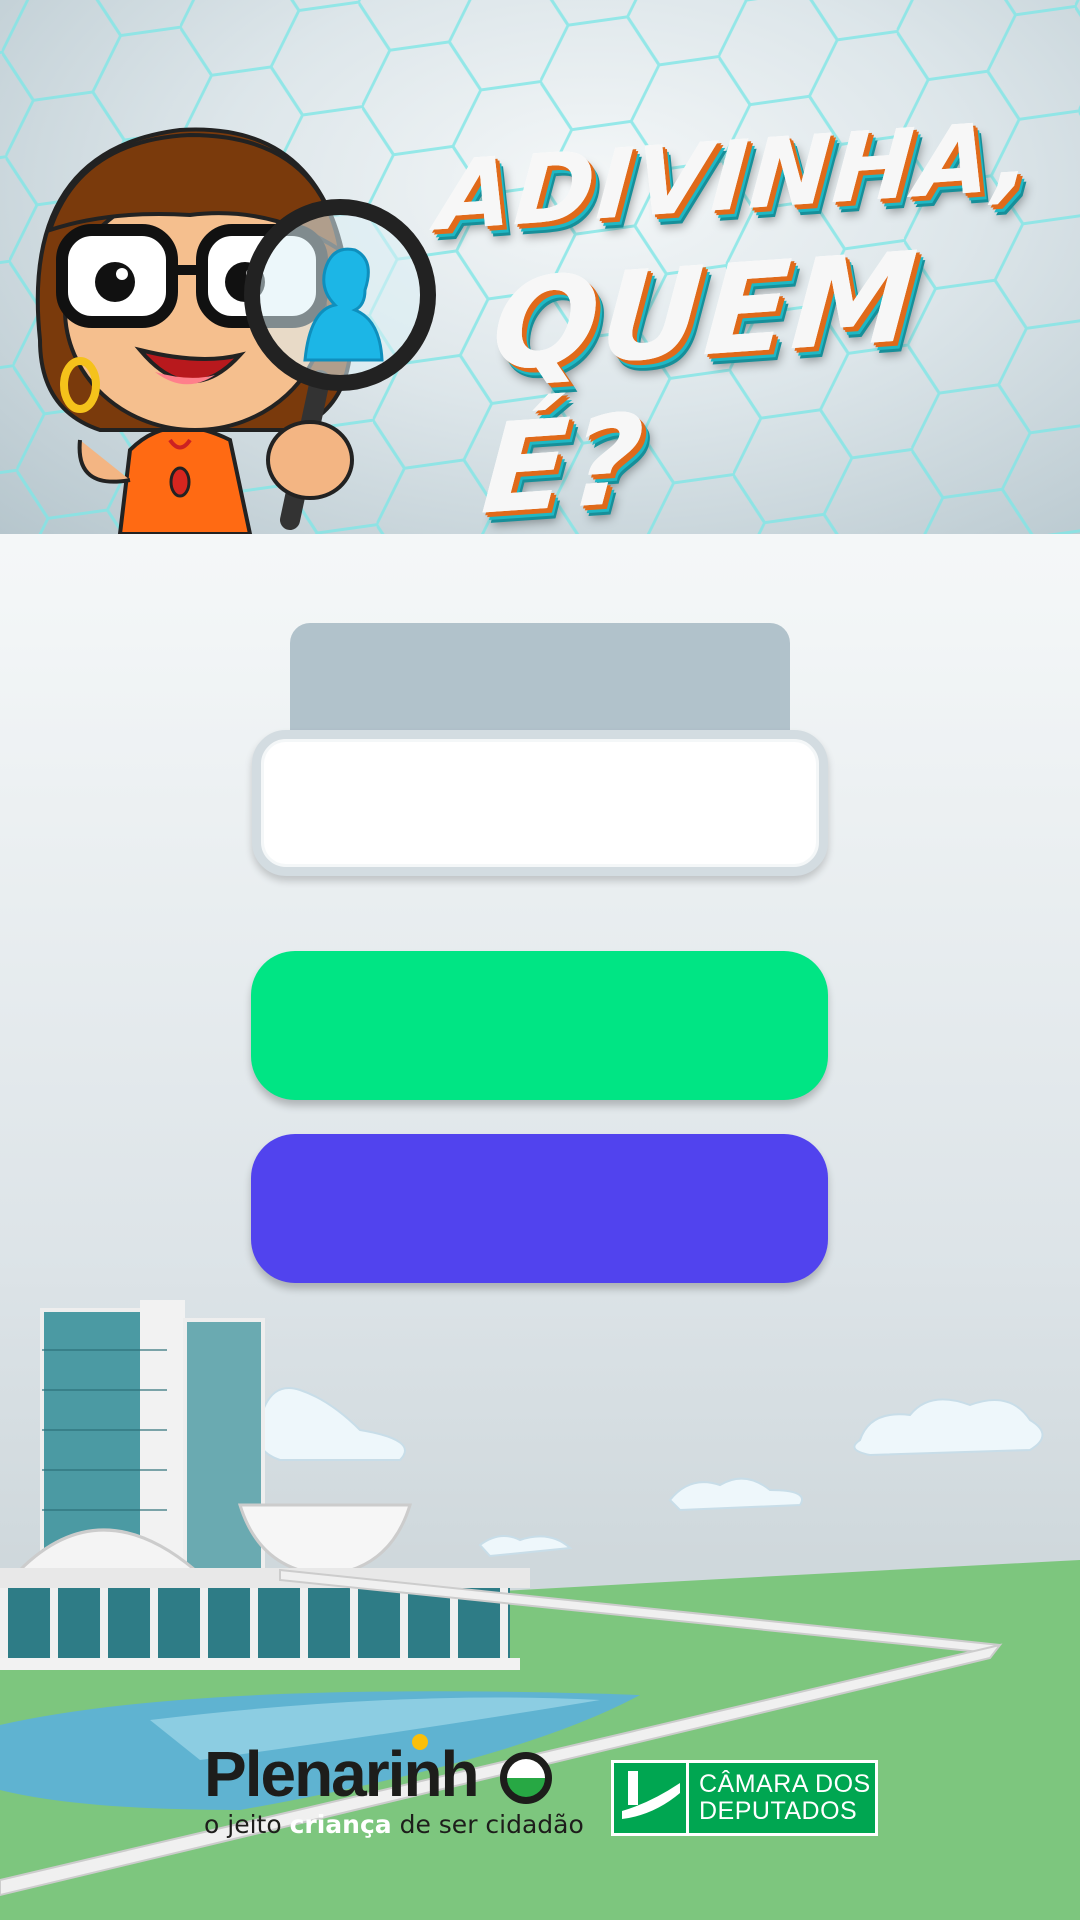 The width and height of the screenshot is (1080, 1920). I want to click on name-field-label-tab, so click(540, 683).